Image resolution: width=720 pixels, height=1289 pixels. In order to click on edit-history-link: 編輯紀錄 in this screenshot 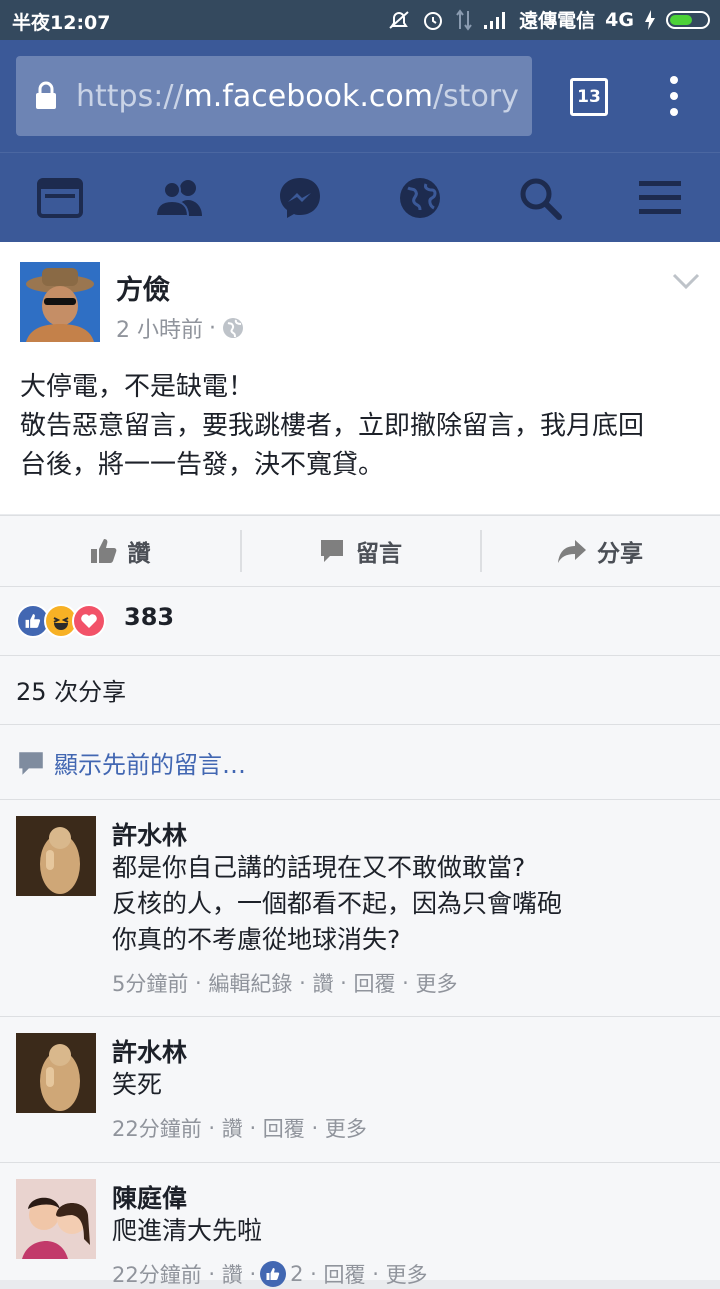, I will do `click(250, 983)`.